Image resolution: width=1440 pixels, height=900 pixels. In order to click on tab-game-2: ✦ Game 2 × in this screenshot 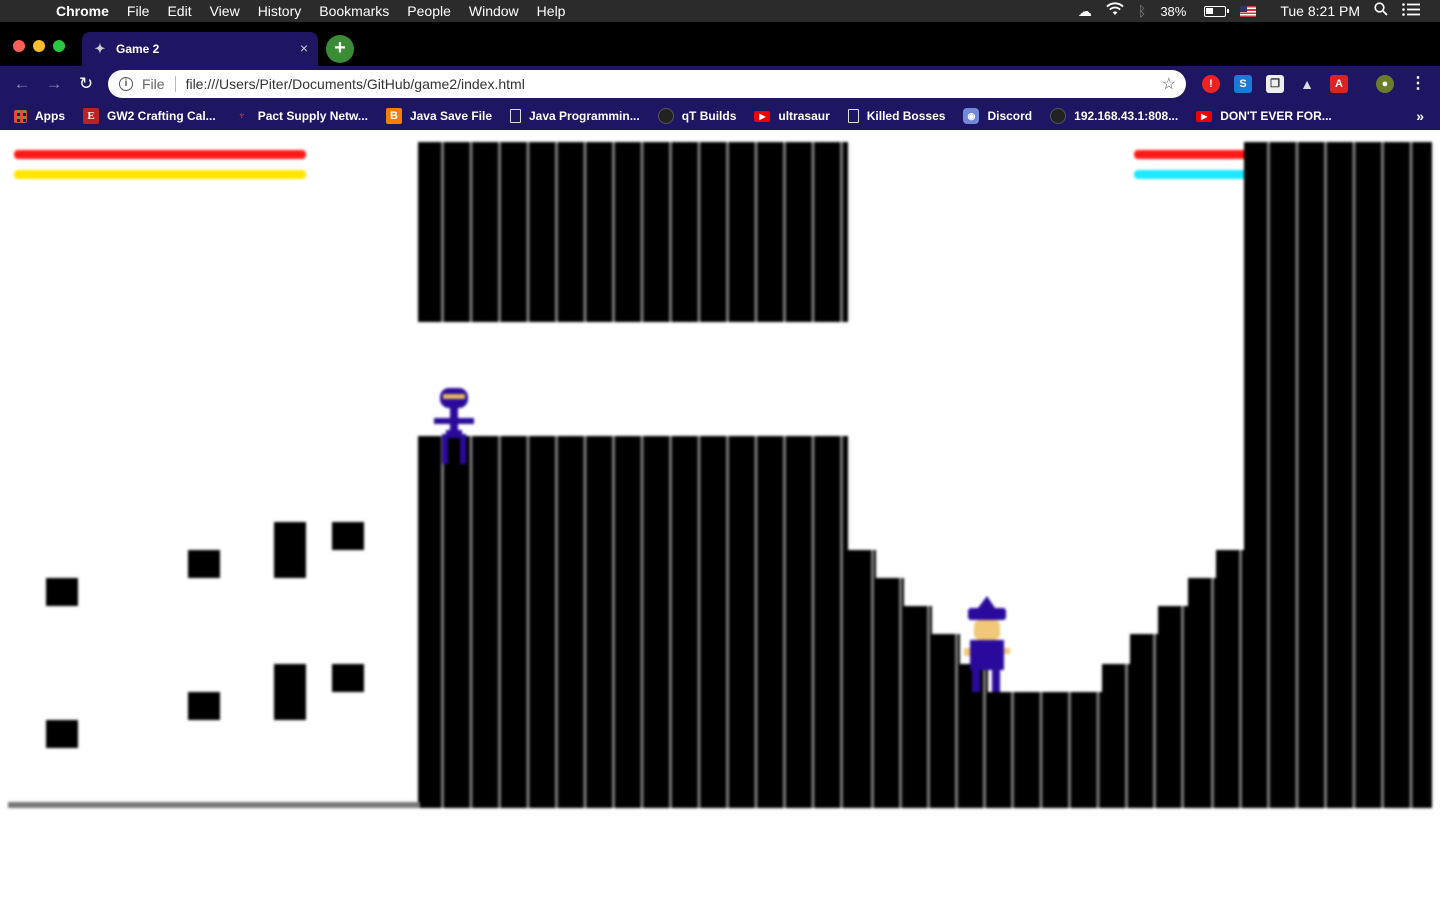, I will do `click(200, 49)`.